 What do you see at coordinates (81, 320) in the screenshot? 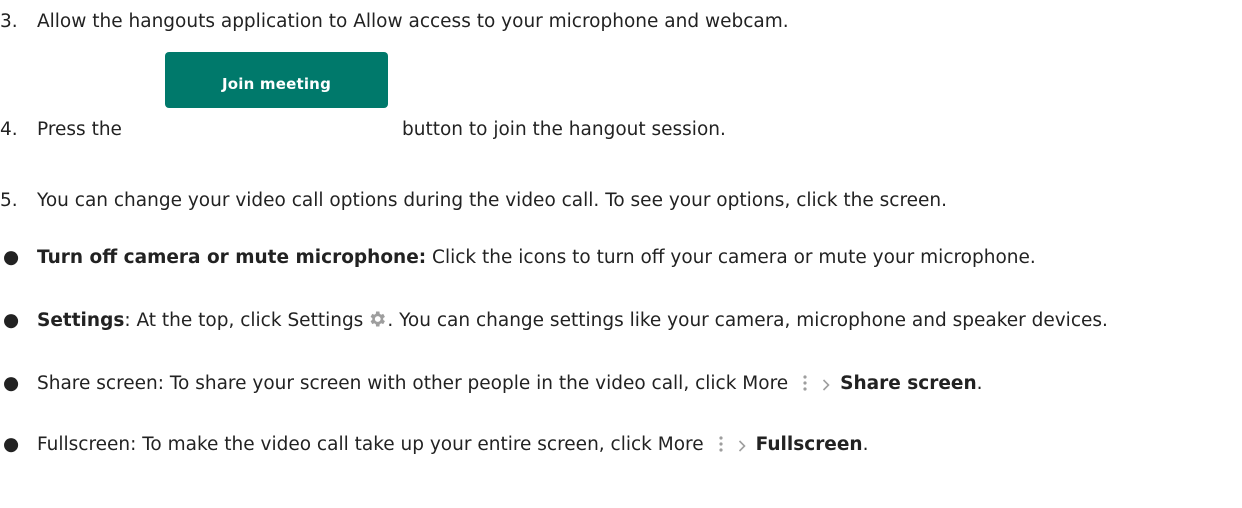
I see `bullet-title: Settings` at bounding box center [81, 320].